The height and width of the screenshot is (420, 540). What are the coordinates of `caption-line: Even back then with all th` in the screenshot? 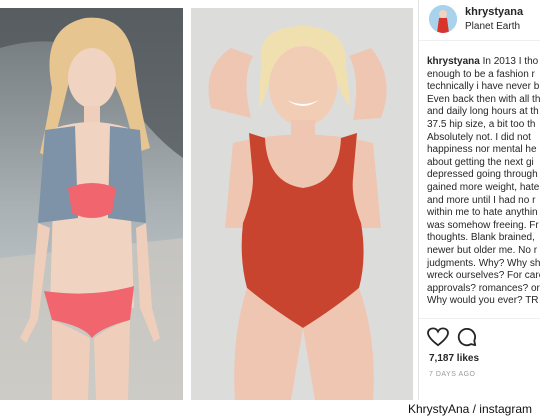 It's located at (483, 99).